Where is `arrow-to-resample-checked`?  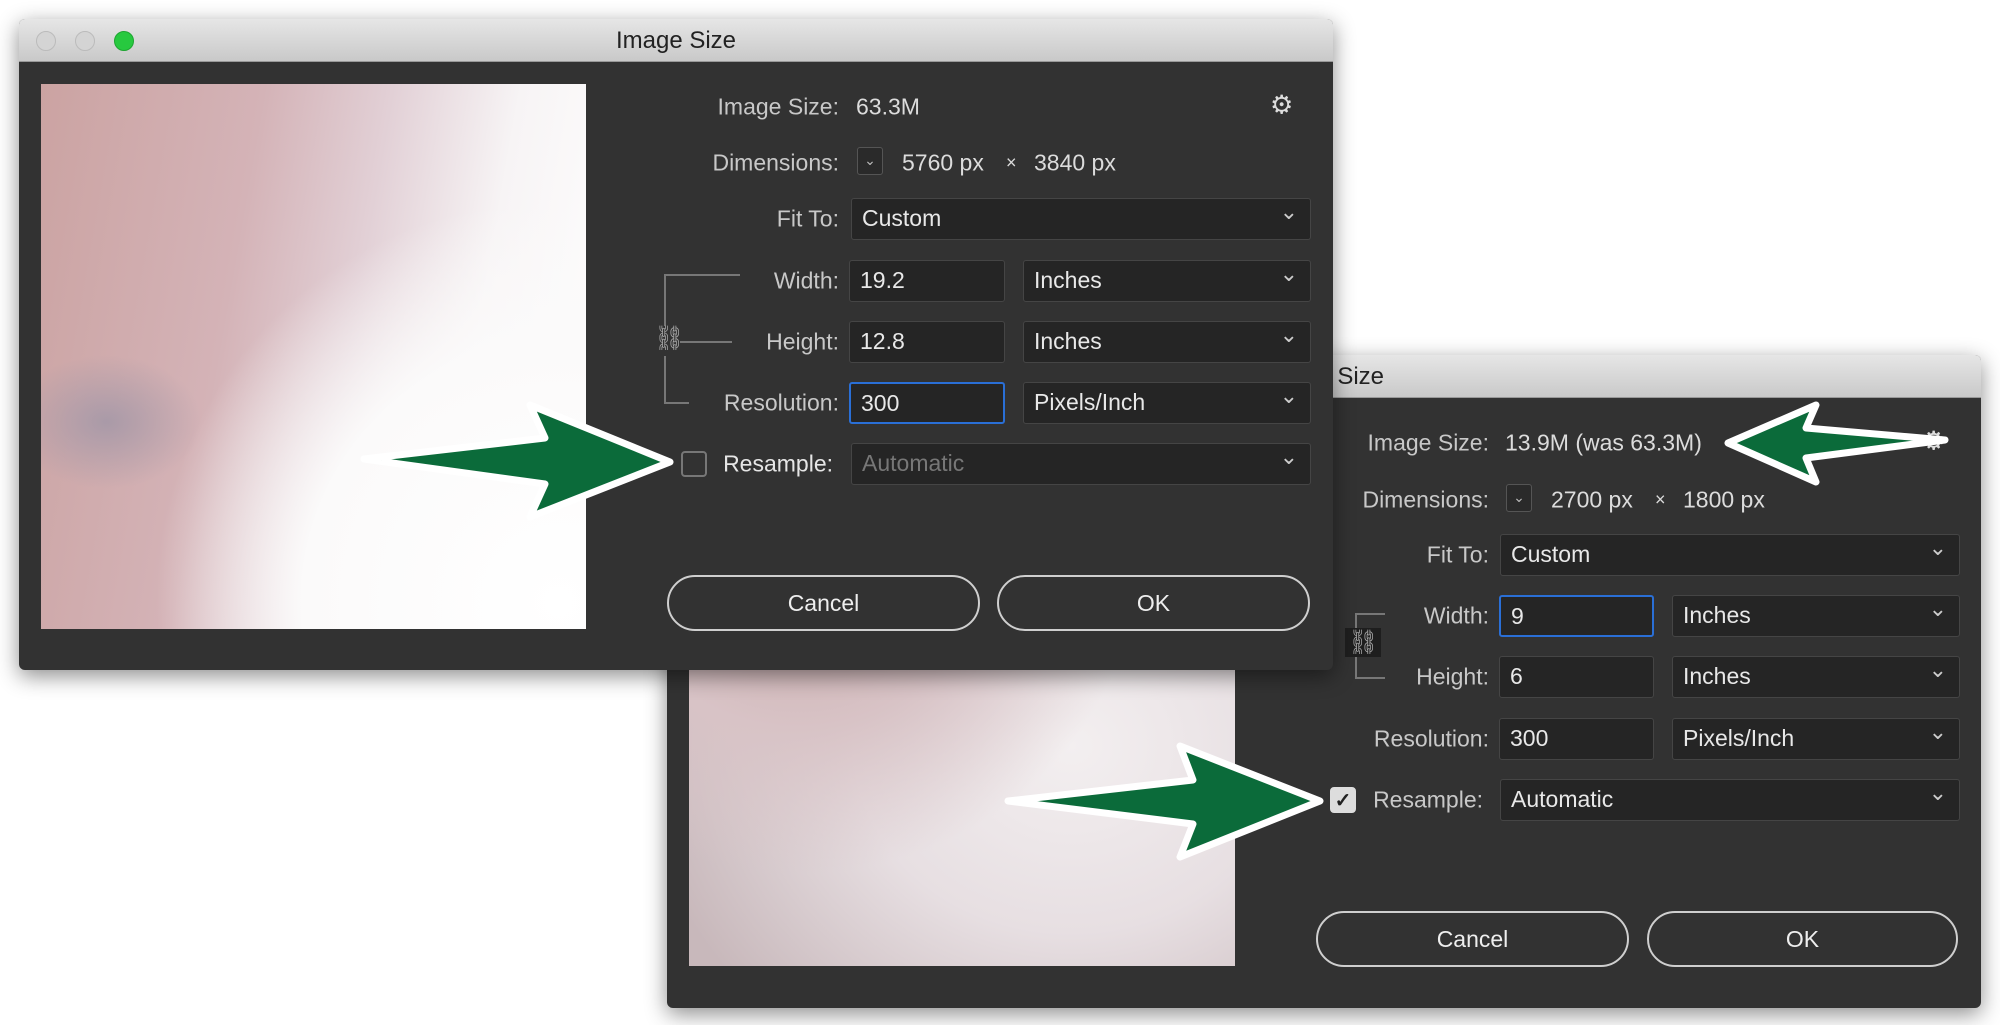 arrow-to-resample-checked is located at coordinates (1164, 801).